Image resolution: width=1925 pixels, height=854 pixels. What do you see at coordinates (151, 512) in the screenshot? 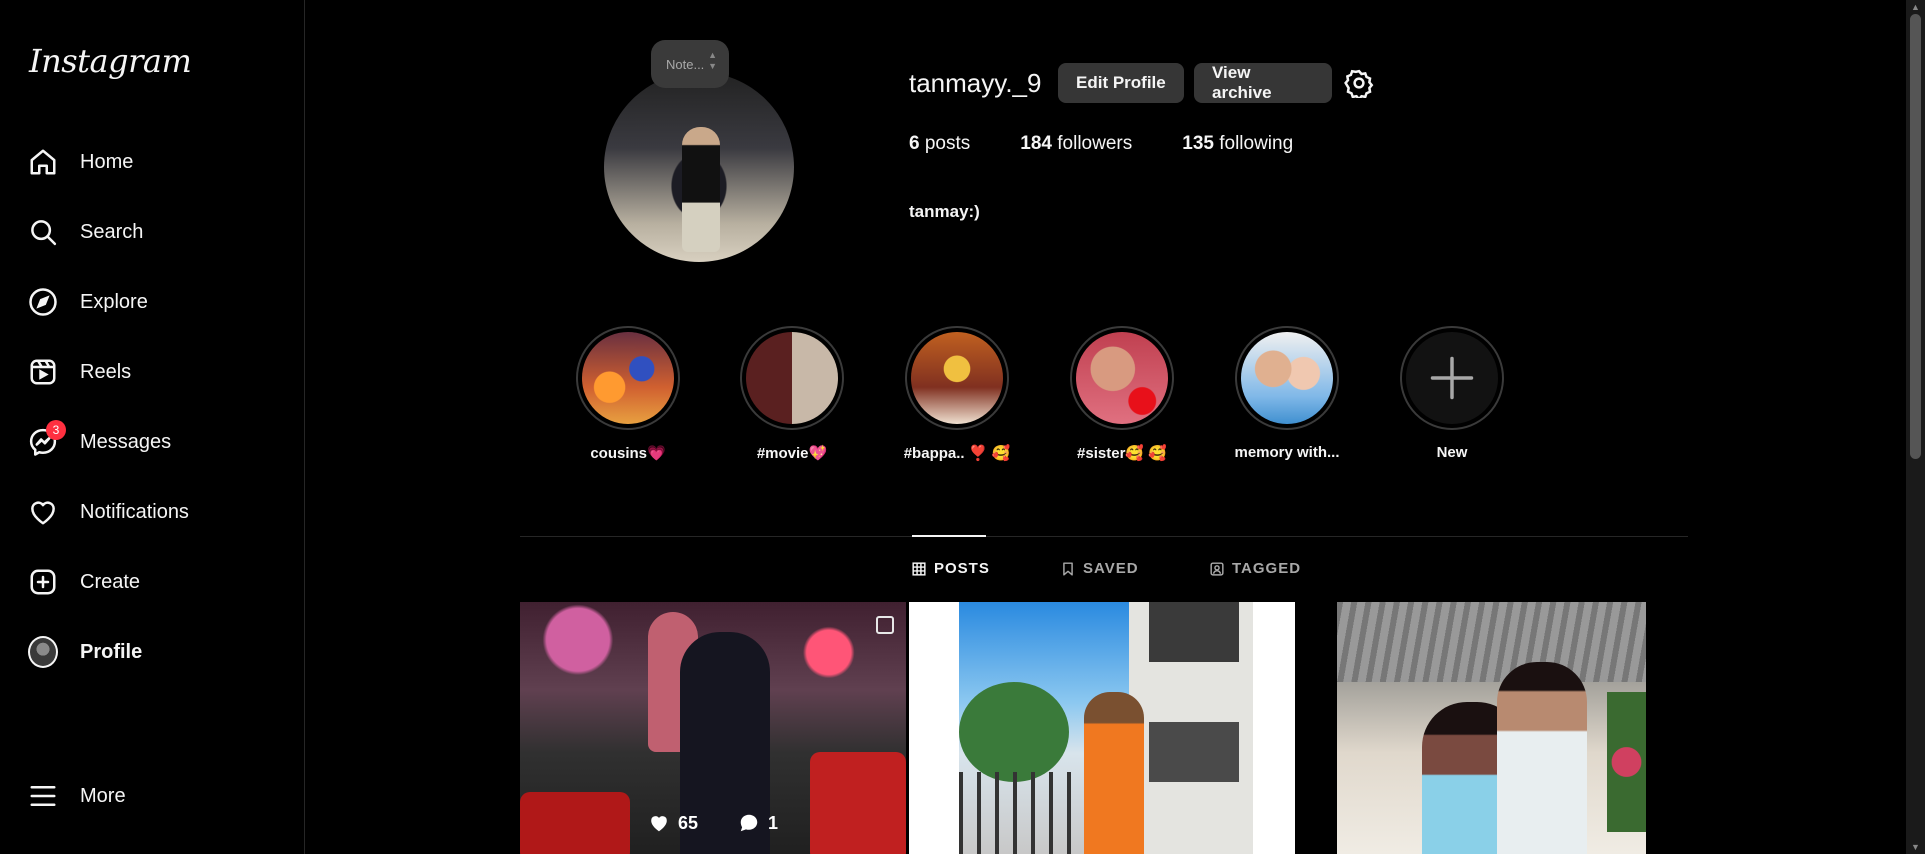
I see `sidebar-item-notifications: Notifications` at bounding box center [151, 512].